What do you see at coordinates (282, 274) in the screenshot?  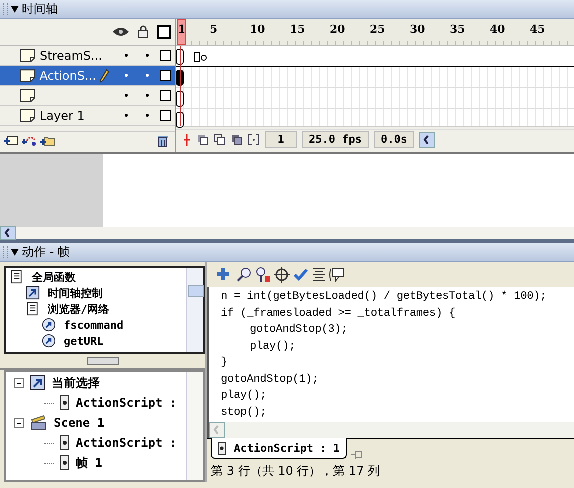 I see `crosshair-icon` at bounding box center [282, 274].